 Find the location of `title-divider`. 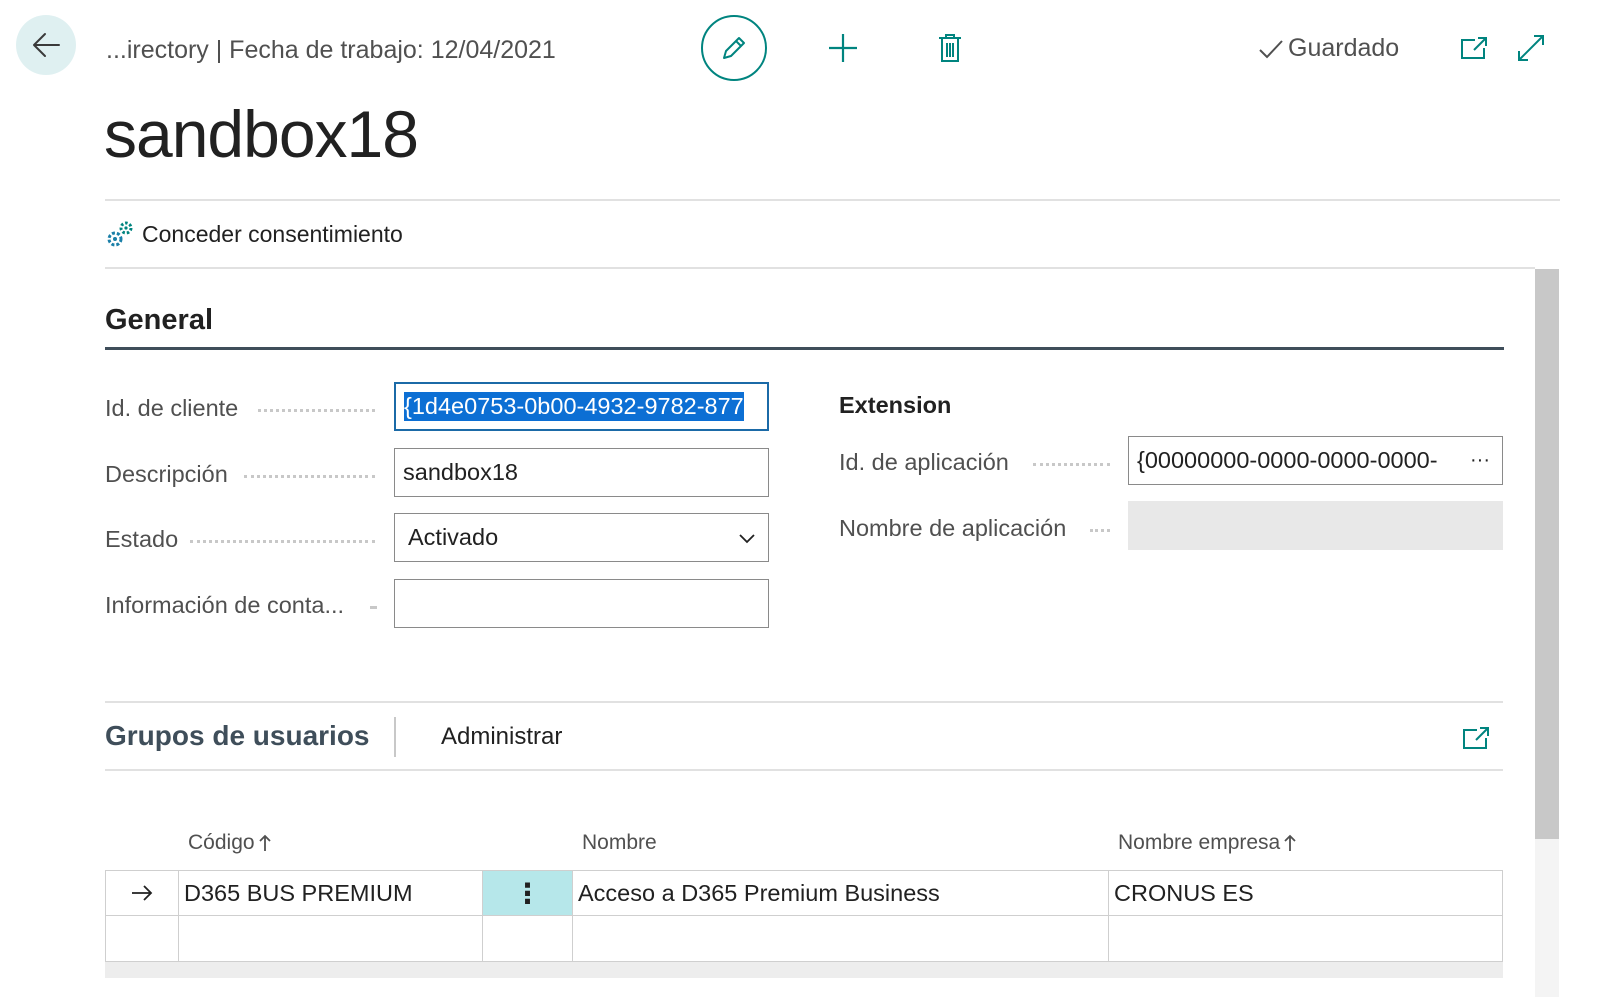

title-divider is located at coordinates (832, 200).